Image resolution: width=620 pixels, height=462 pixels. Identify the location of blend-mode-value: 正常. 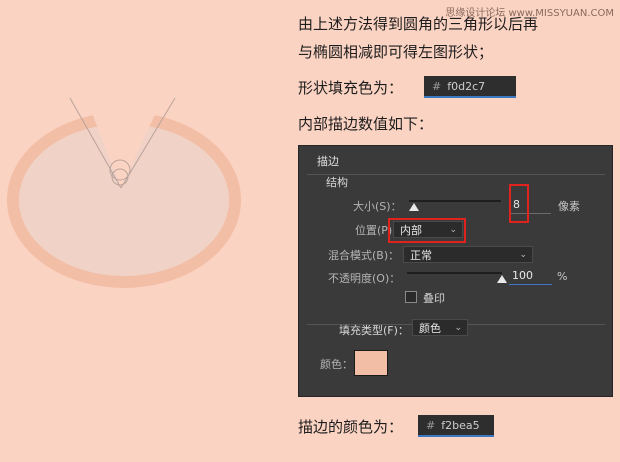
(421, 255).